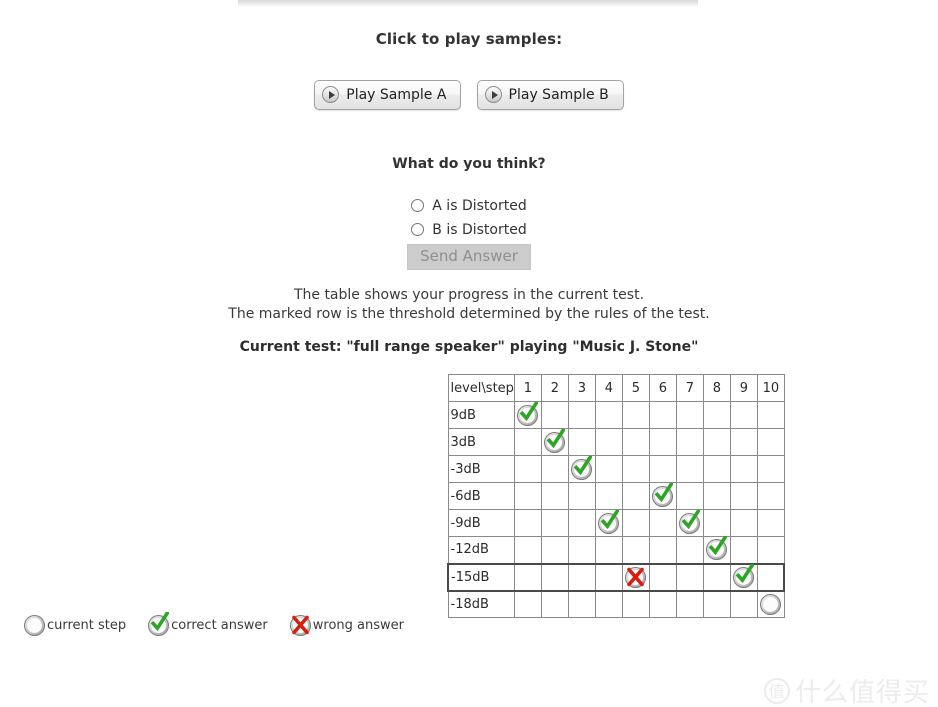 Image resolution: width=938 pixels, height=707 pixels. I want to click on radio-option-a-label: A is Distorted, so click(479, 206).